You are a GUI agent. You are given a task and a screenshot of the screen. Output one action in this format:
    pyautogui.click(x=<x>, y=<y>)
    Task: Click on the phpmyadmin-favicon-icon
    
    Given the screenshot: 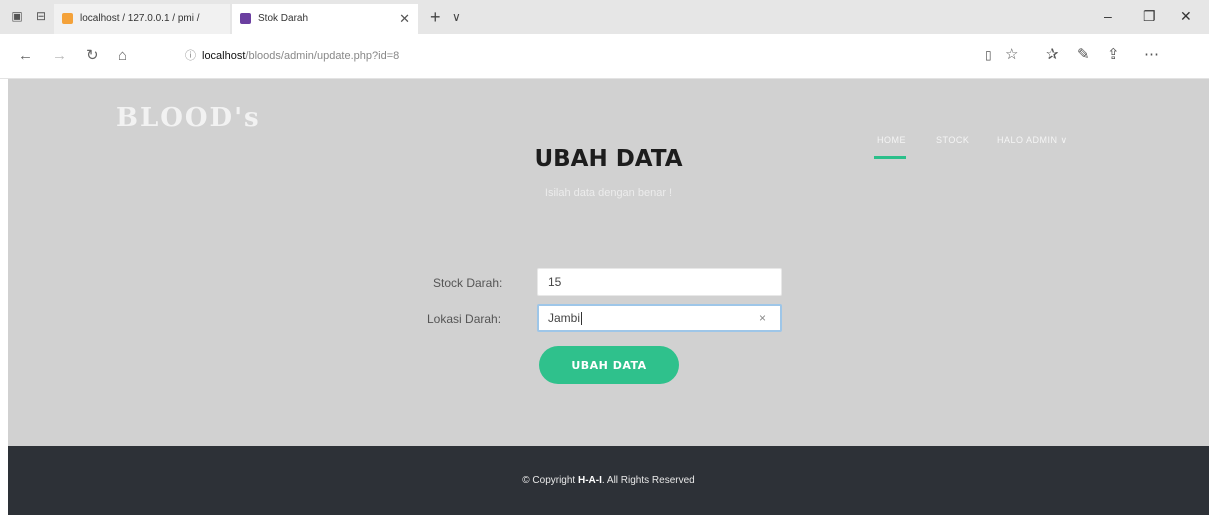 What is the action you would take?
    pyautogui.click(x=67, y=18)
    